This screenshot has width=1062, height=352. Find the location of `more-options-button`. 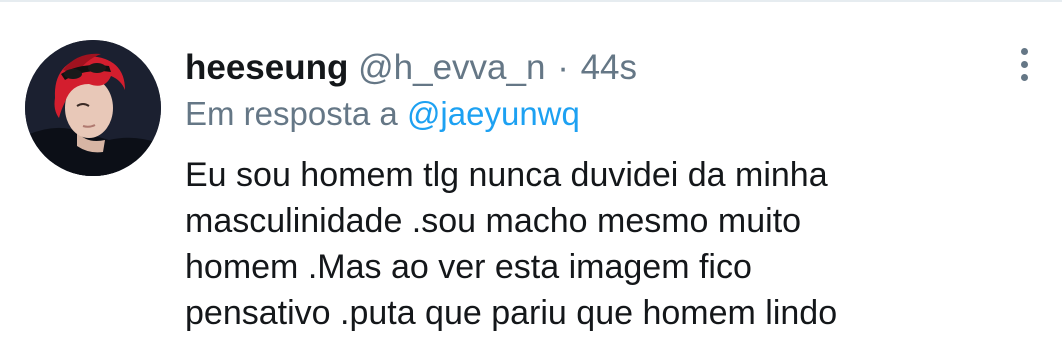

more-options-button is located at coordinates (1024, 64).